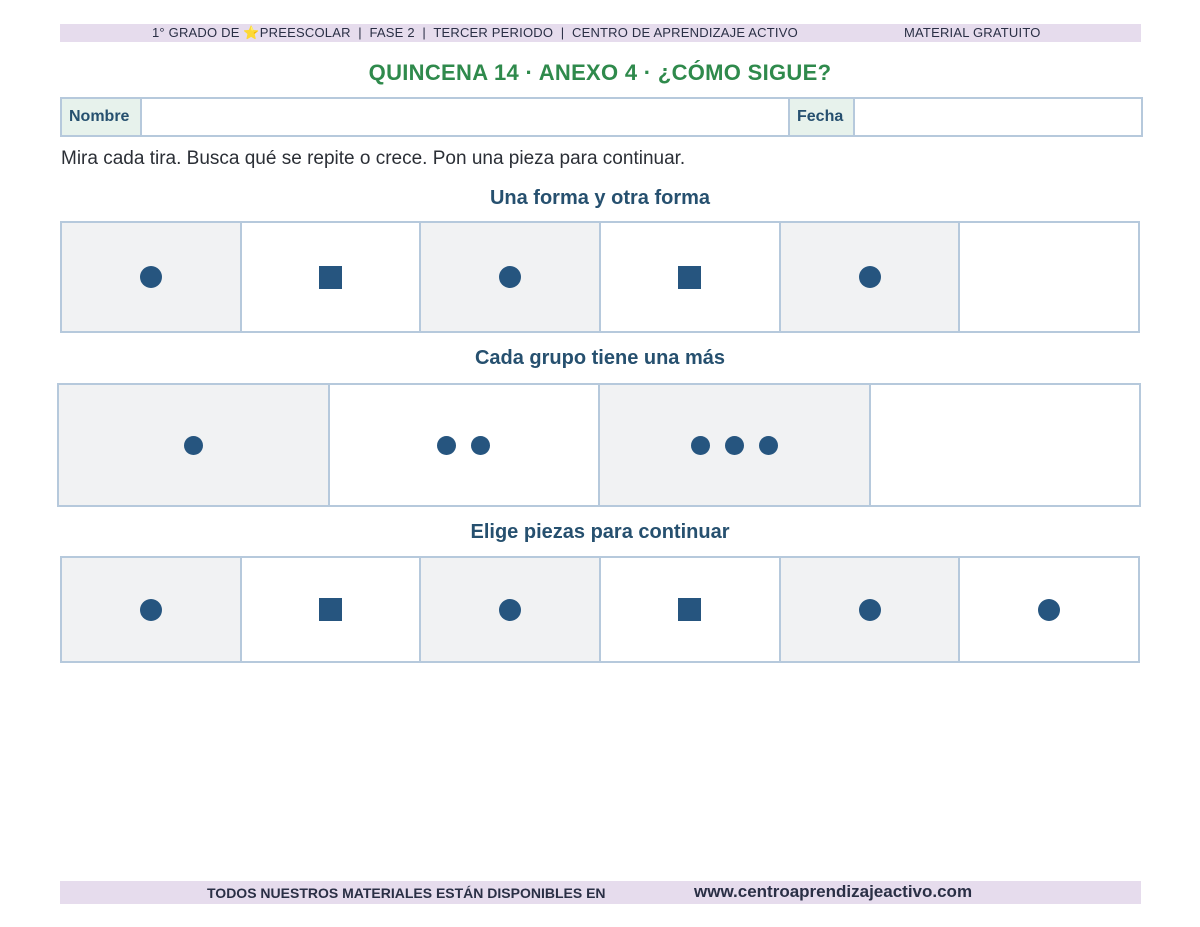 Image resolution: width=1200 pixels, height=927 pixels. What do you see at coordinates (998, 117) in the screenshot?
I see `date-field` at bounding box center [998, 117].